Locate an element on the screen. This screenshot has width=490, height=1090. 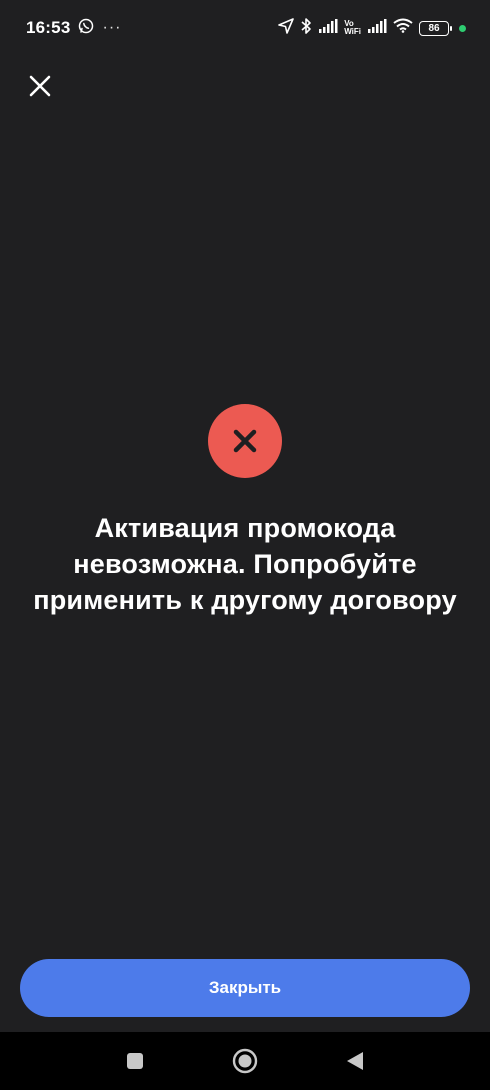
vowifi-label: Vo WiFi is located at coordinates (352, 28).